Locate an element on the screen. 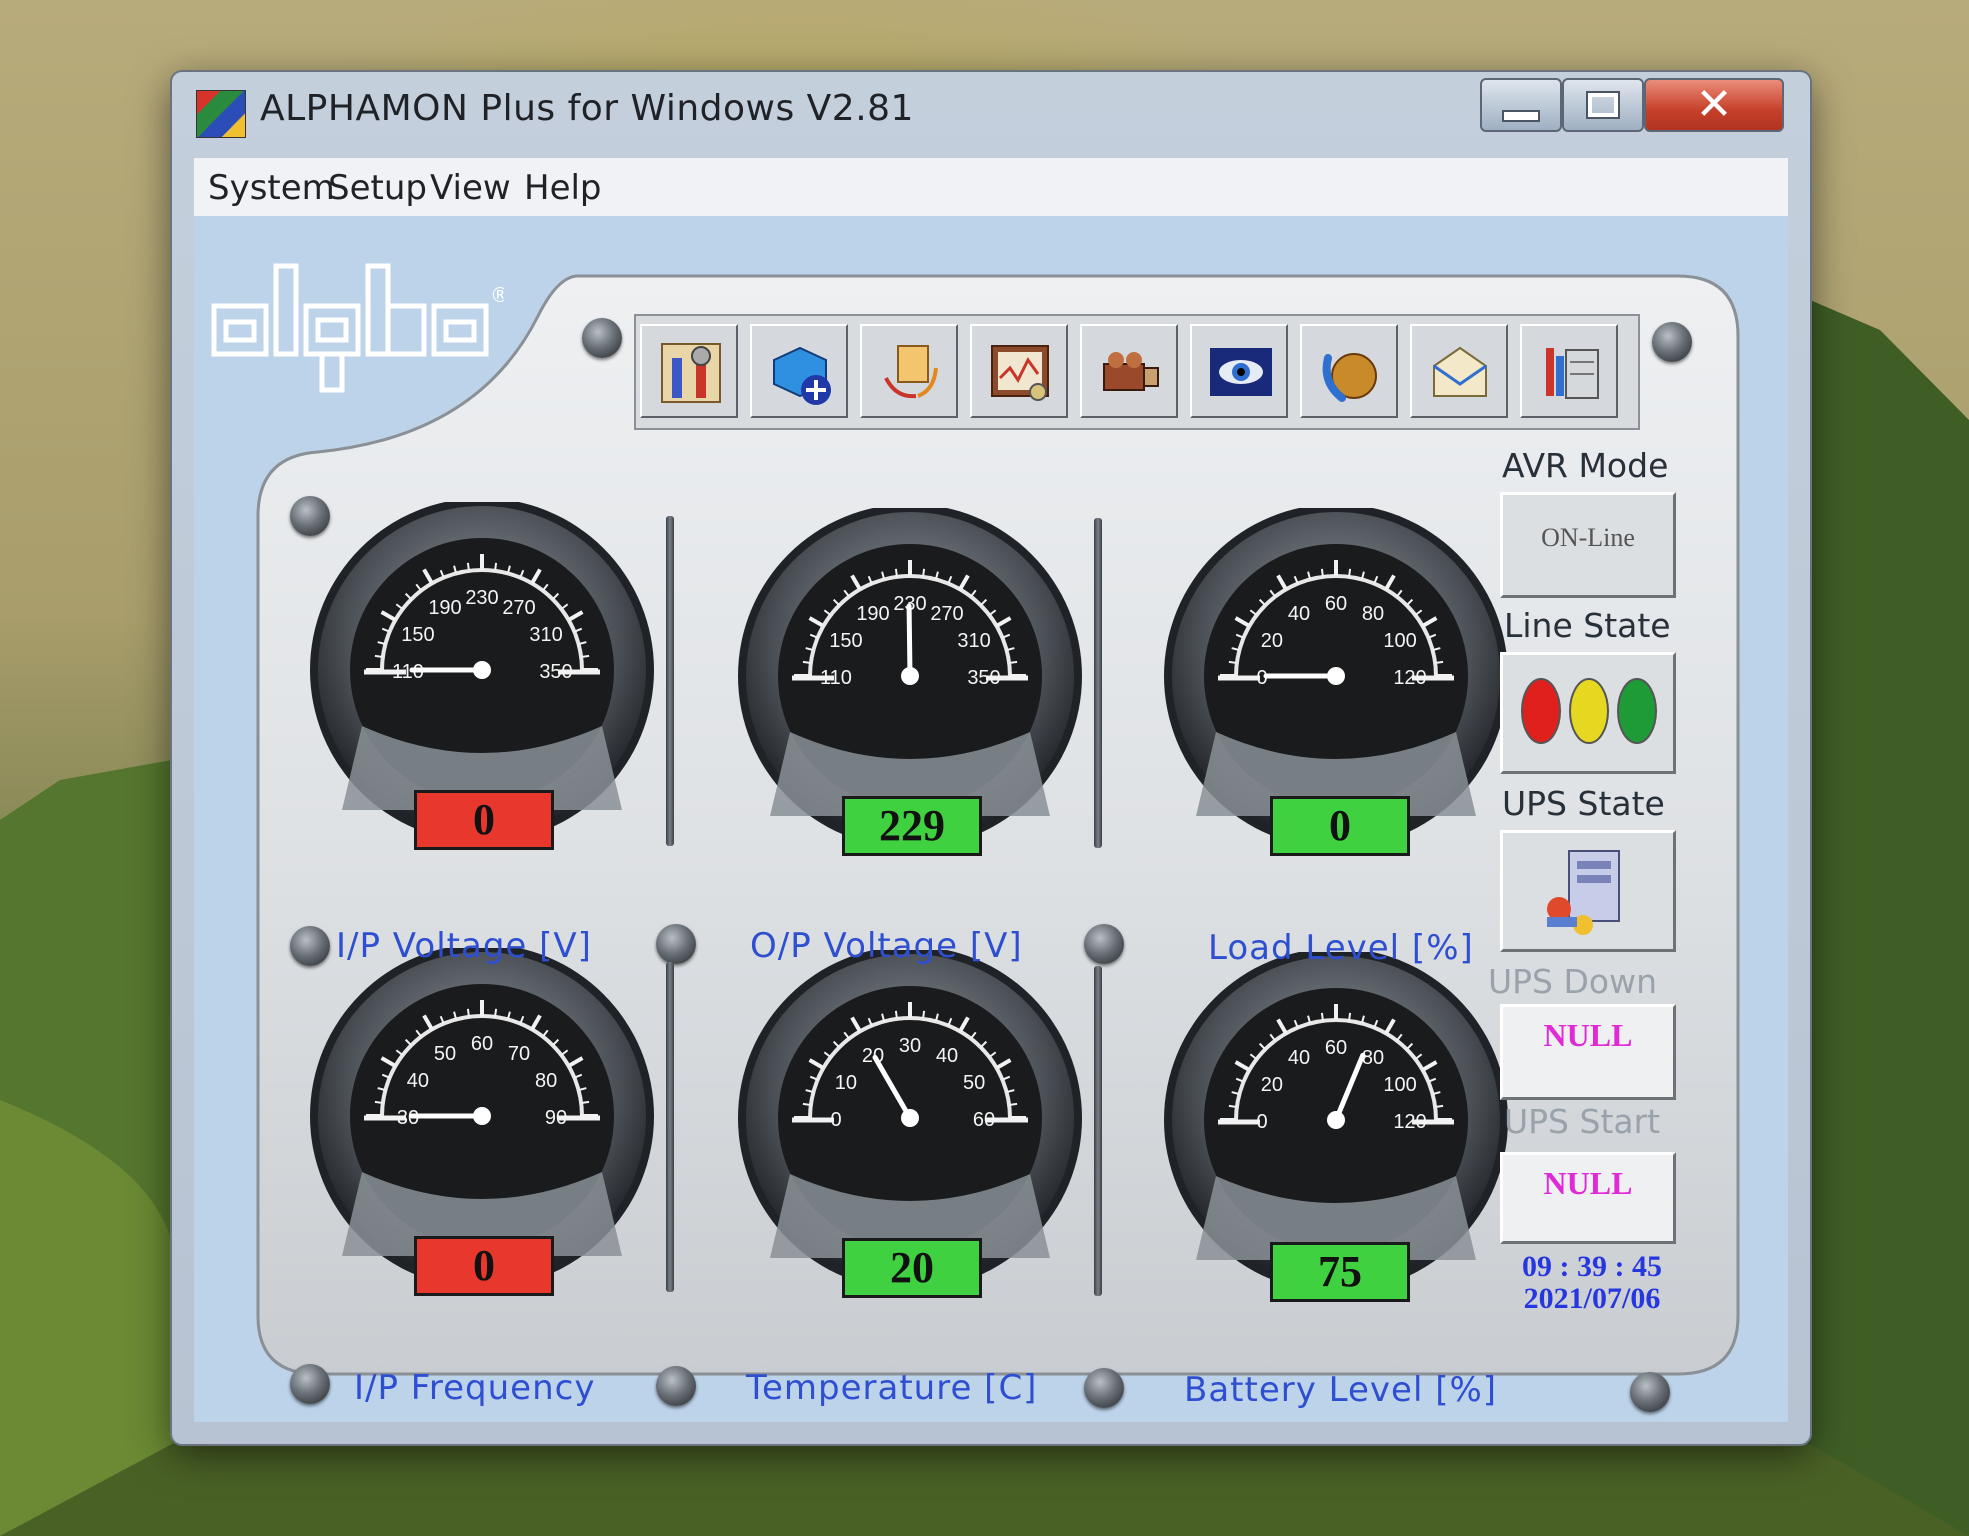 The height and width of the screenshot is (1536, 1969). clock-time: 09 : 39 : 45 is located at coordinates (1592, 1266).